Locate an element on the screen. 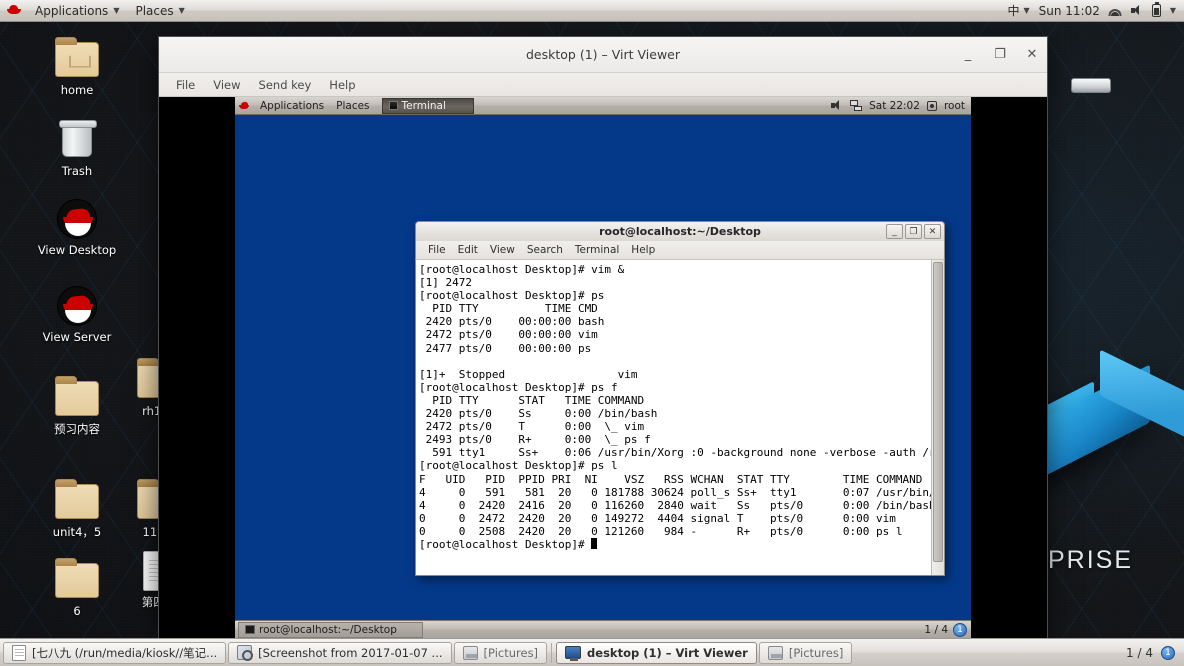 The height and width of the screenshot is (666, 1184). desktop-icon-home: home is located at coordinates (77, 66).